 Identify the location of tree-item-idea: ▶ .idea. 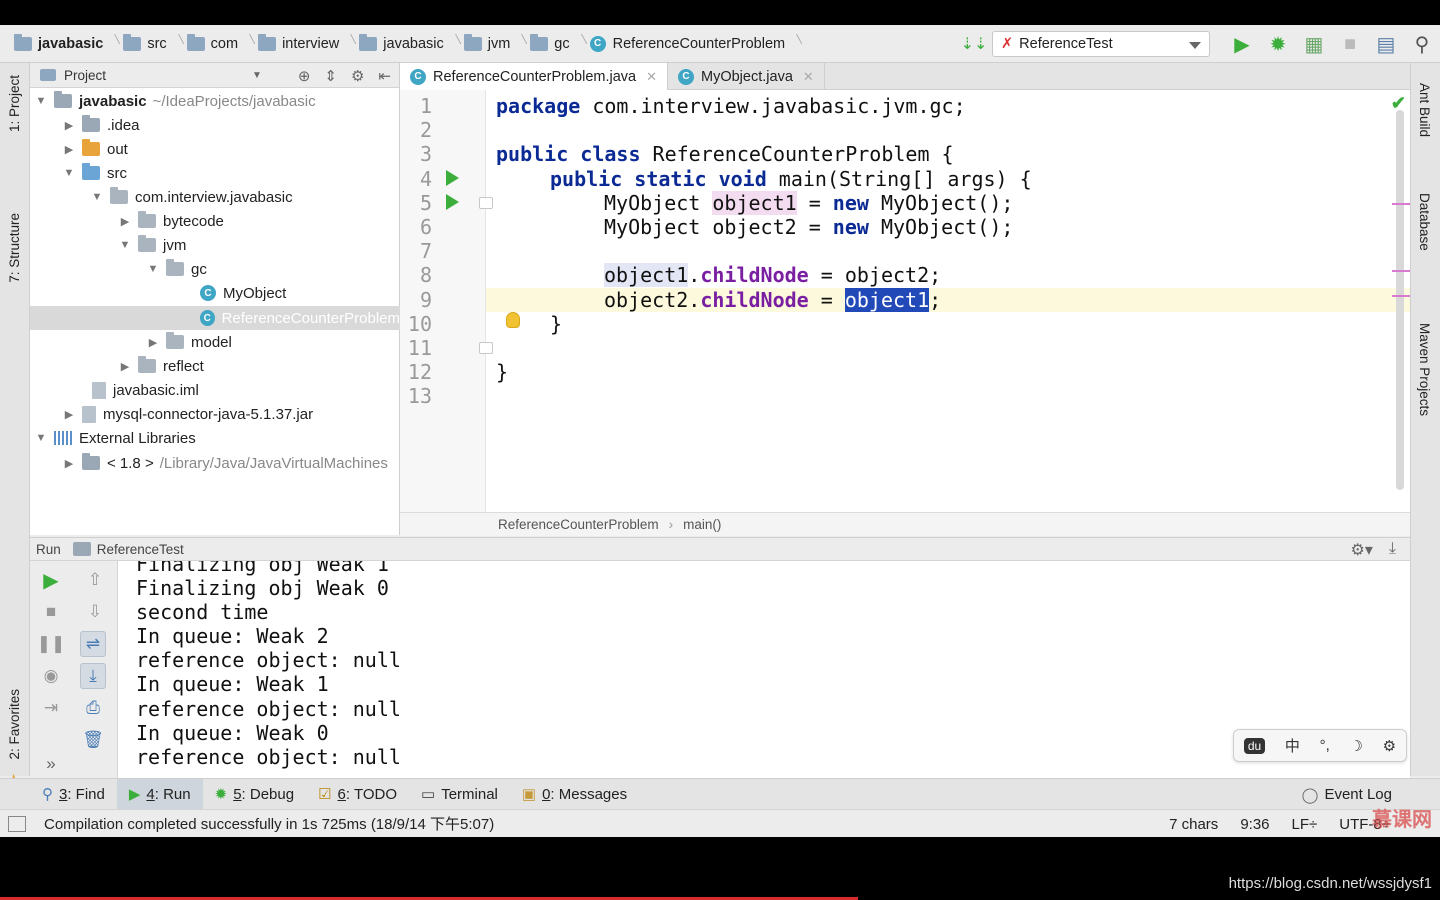
(215, 125).